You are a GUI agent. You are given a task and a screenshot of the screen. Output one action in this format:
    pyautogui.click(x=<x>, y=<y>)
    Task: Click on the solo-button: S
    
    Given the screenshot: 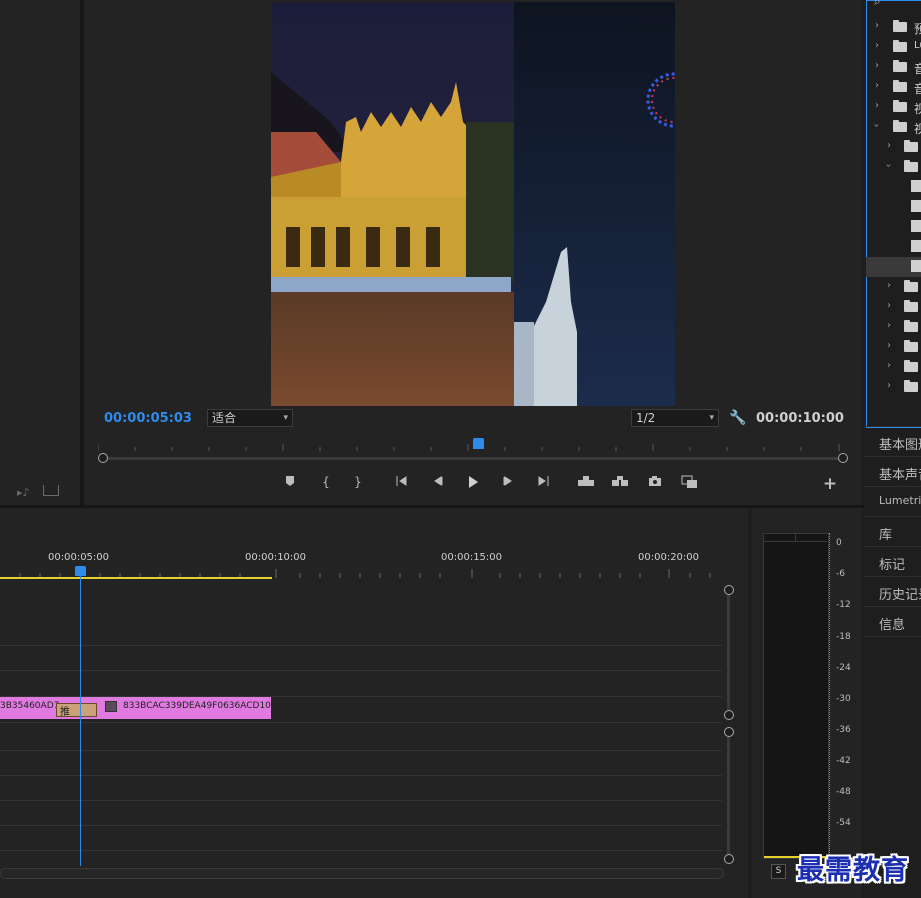 What is the action you would take?
    pyautogui.click(x=778, y=871)
    